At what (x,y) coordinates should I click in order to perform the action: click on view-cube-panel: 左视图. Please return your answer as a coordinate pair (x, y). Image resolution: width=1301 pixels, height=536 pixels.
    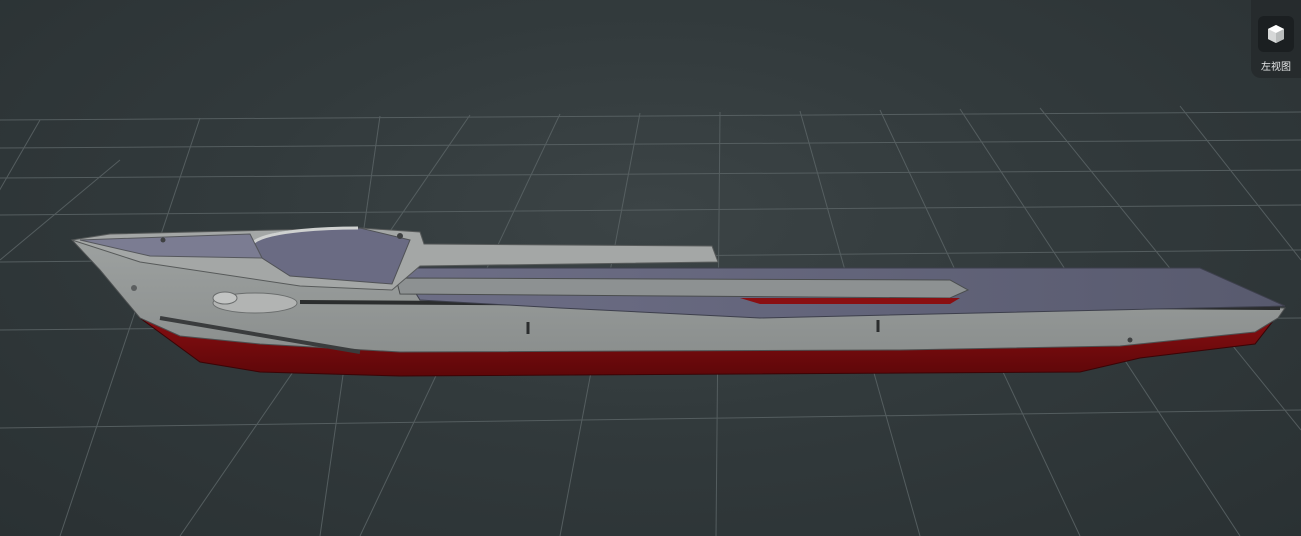
    Looking at the image, I should click on (1276, 39).